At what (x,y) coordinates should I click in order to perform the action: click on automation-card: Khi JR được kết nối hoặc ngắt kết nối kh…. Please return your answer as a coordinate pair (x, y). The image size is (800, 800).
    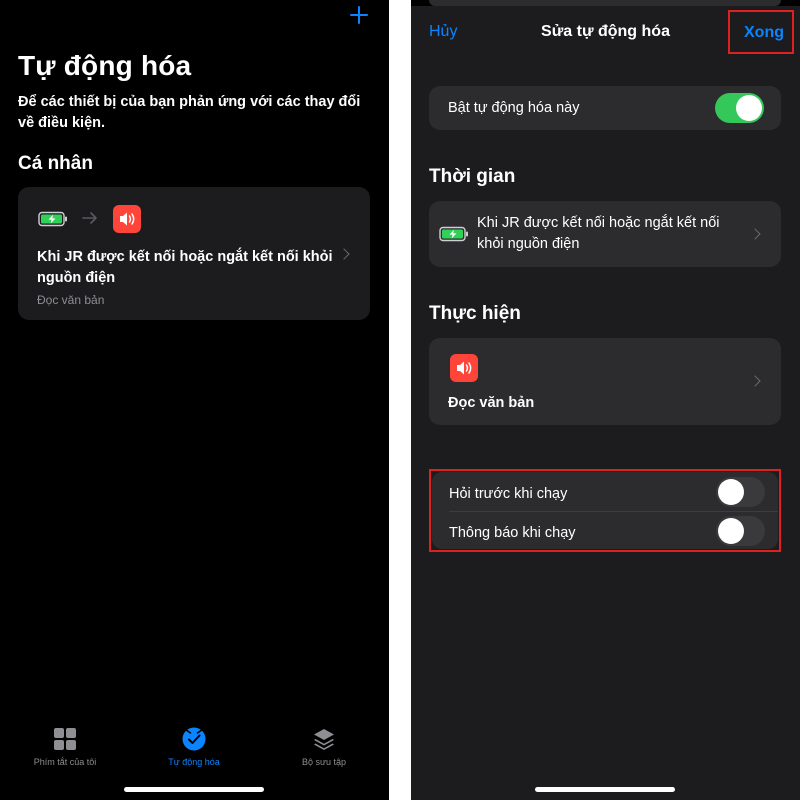
    Looking at the image, I should click on (194, 253).